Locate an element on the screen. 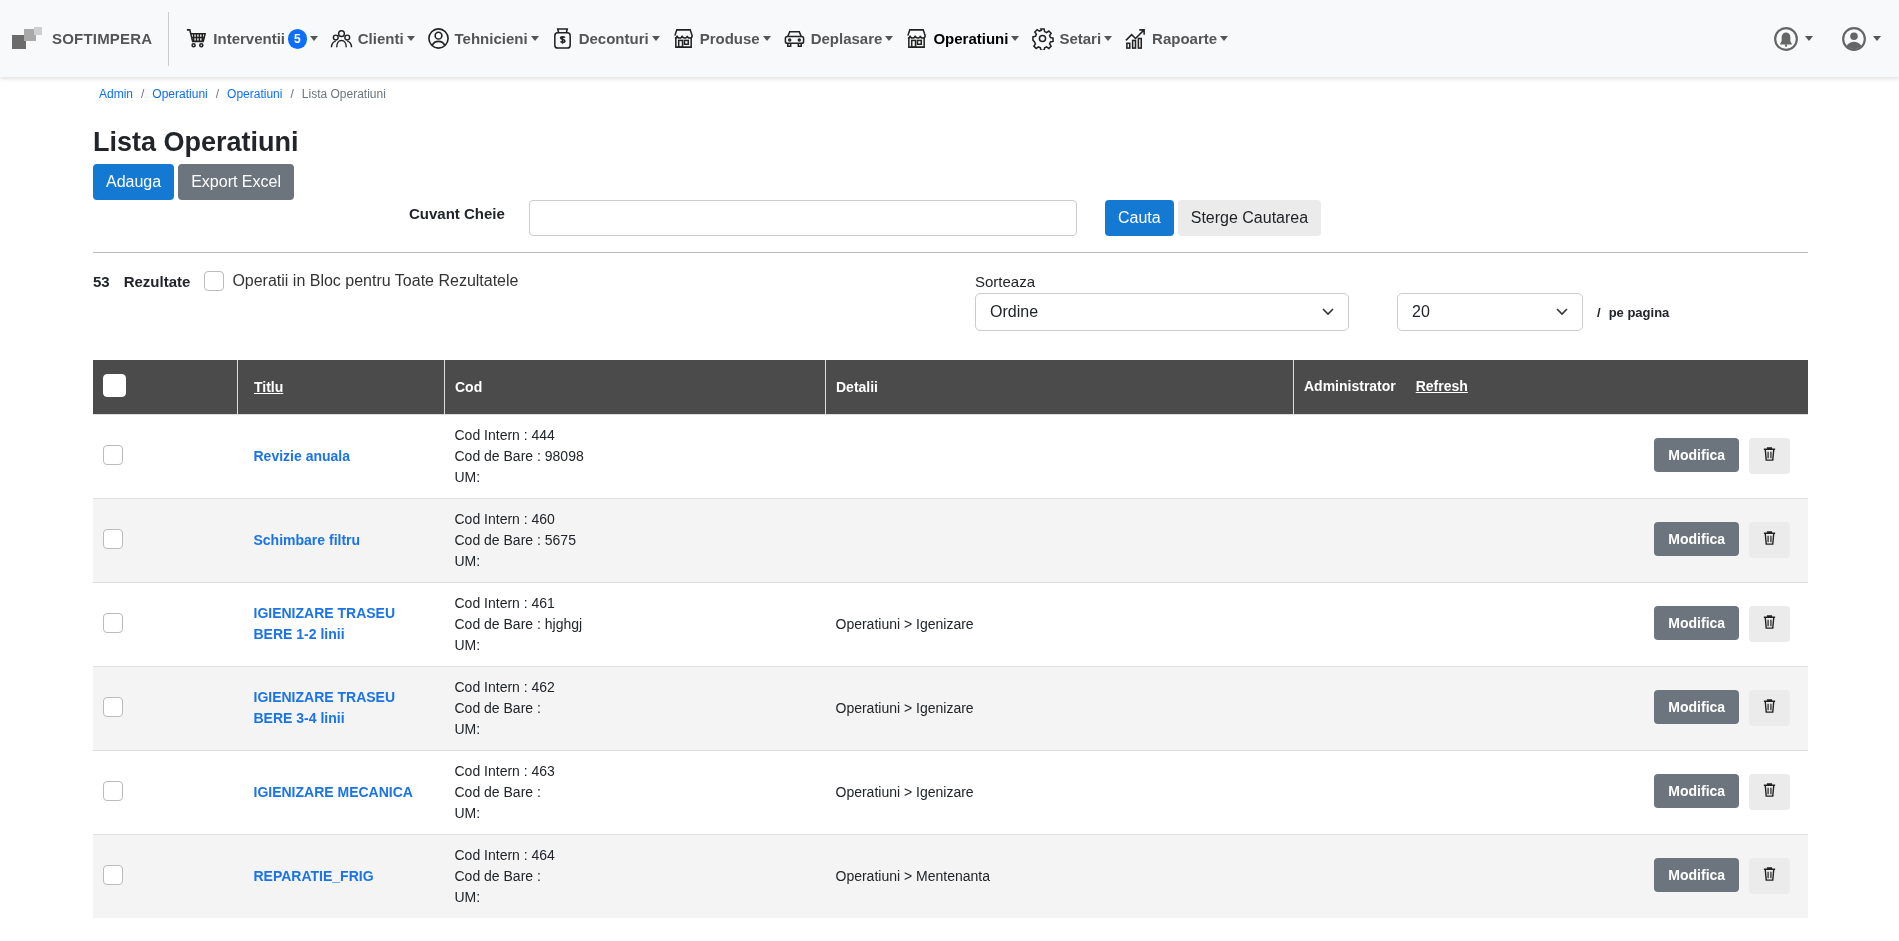 The width and height of the screenshot is (1899, 941). refresh-link: Refresh is located at coordinates (1441, 386).